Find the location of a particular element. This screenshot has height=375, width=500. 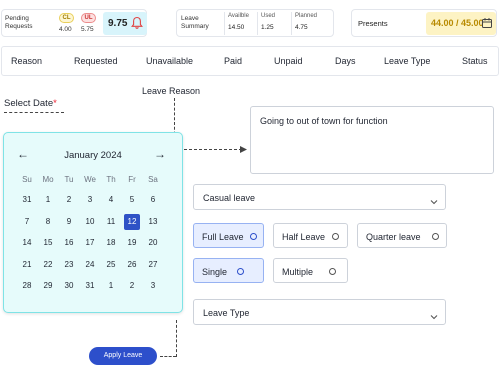

calendar-day: 23 is located at coordinates (69, 265).